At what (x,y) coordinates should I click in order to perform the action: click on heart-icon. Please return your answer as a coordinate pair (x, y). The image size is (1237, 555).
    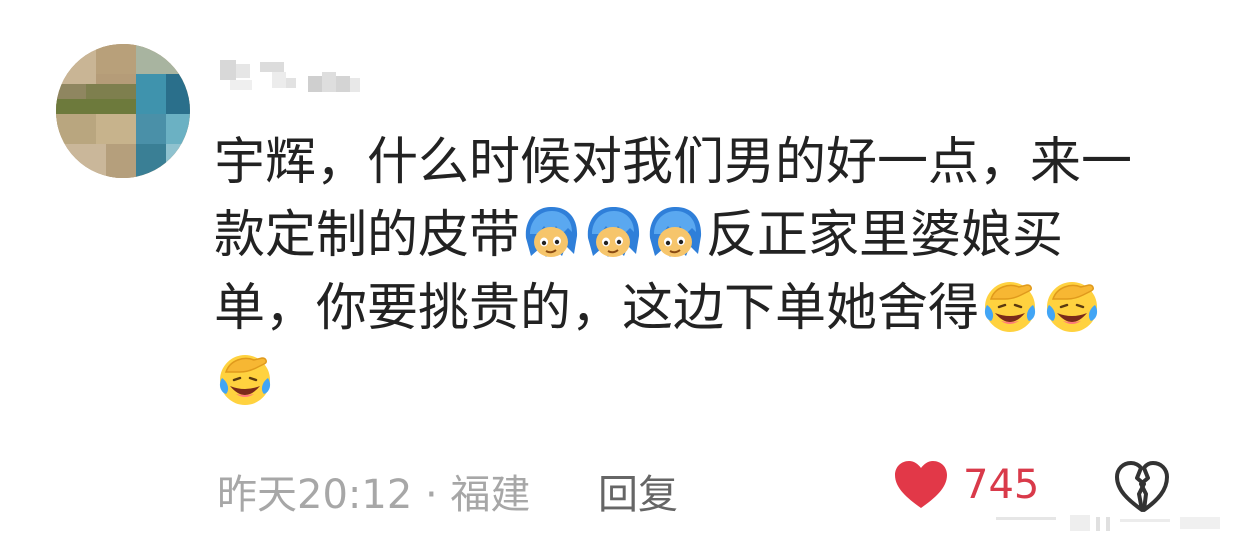
    Looking at the image, I should click on (921, 485).